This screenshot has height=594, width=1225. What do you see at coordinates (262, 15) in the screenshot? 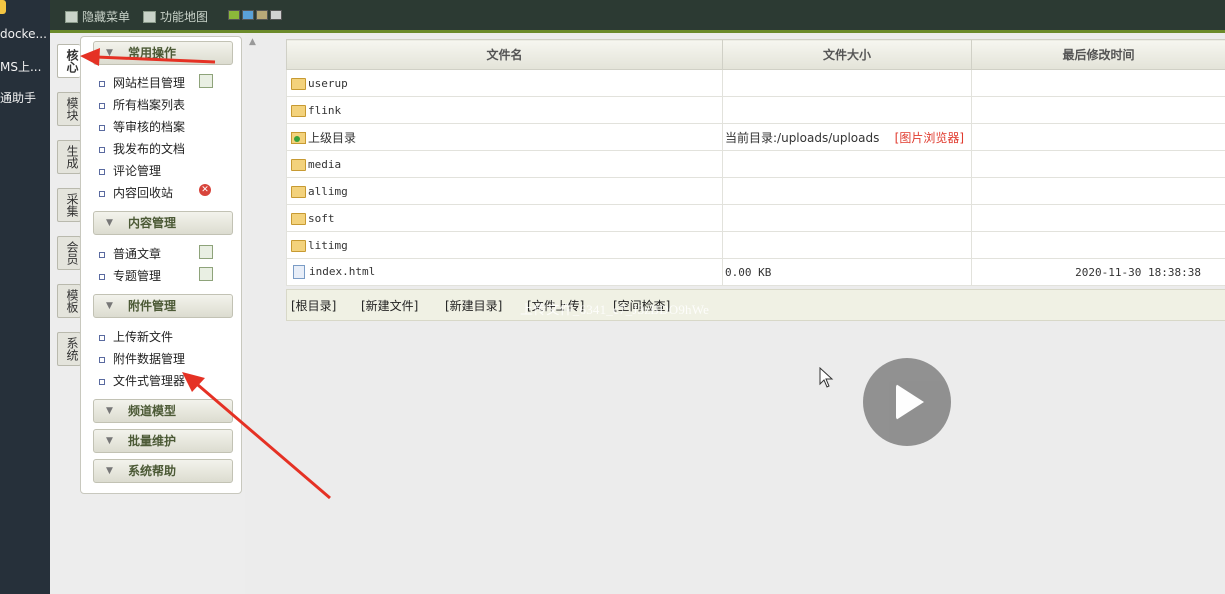
I see `theme-swatch-tan` at bounding box center [262, 15].